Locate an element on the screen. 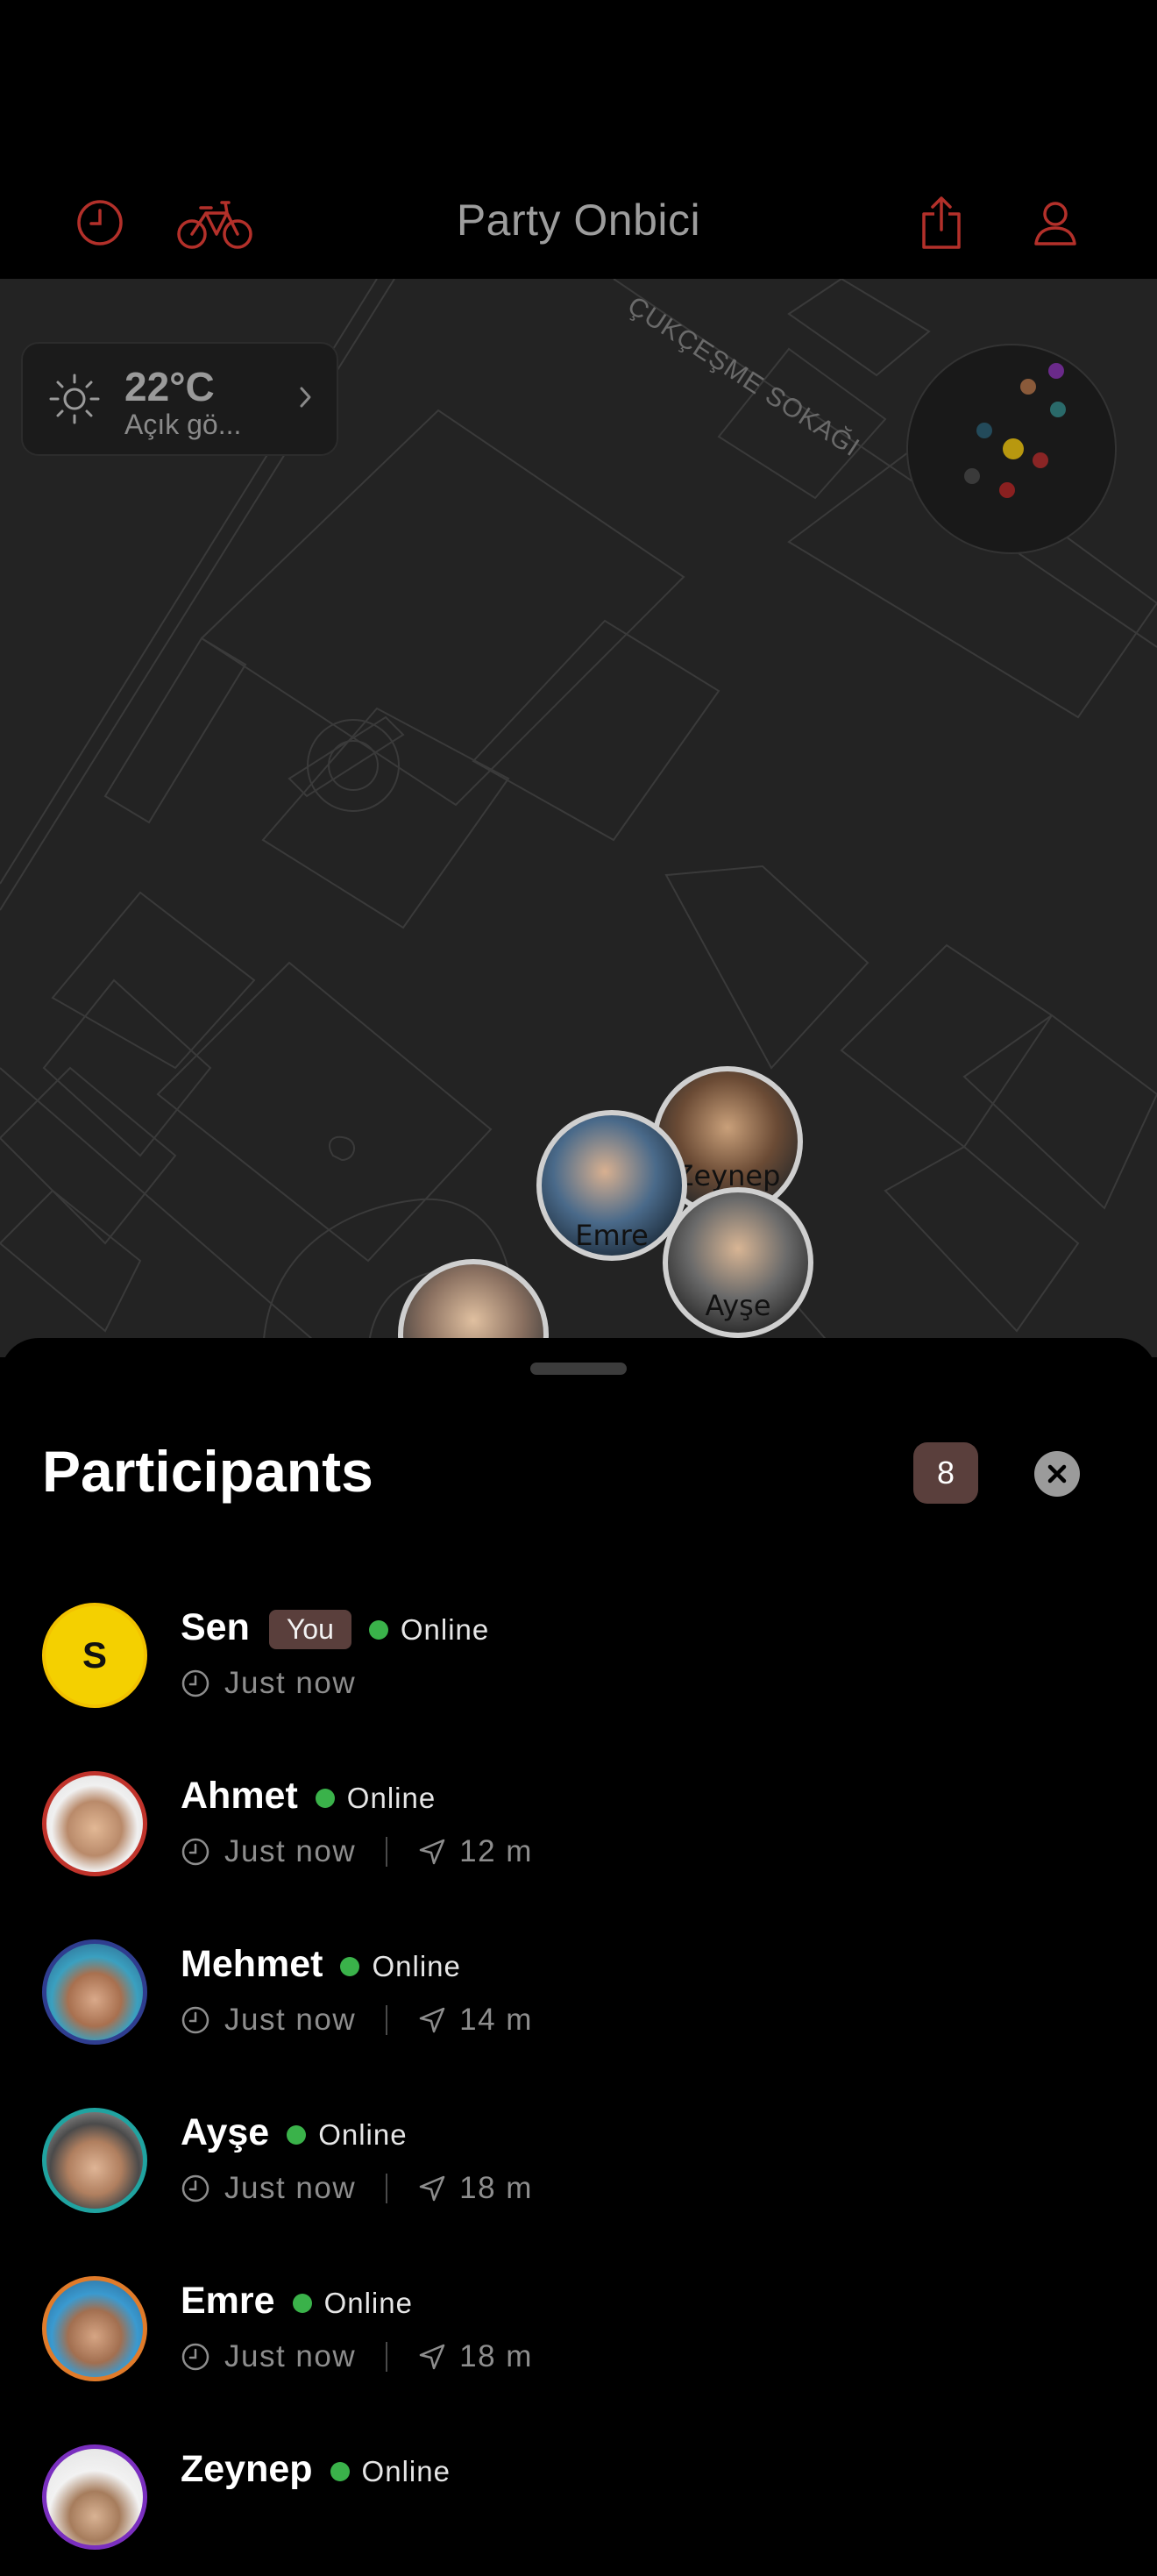 This screenshot has width=1157, height=2576. participant-meta: Just now is located at coordinates (268, 1683).